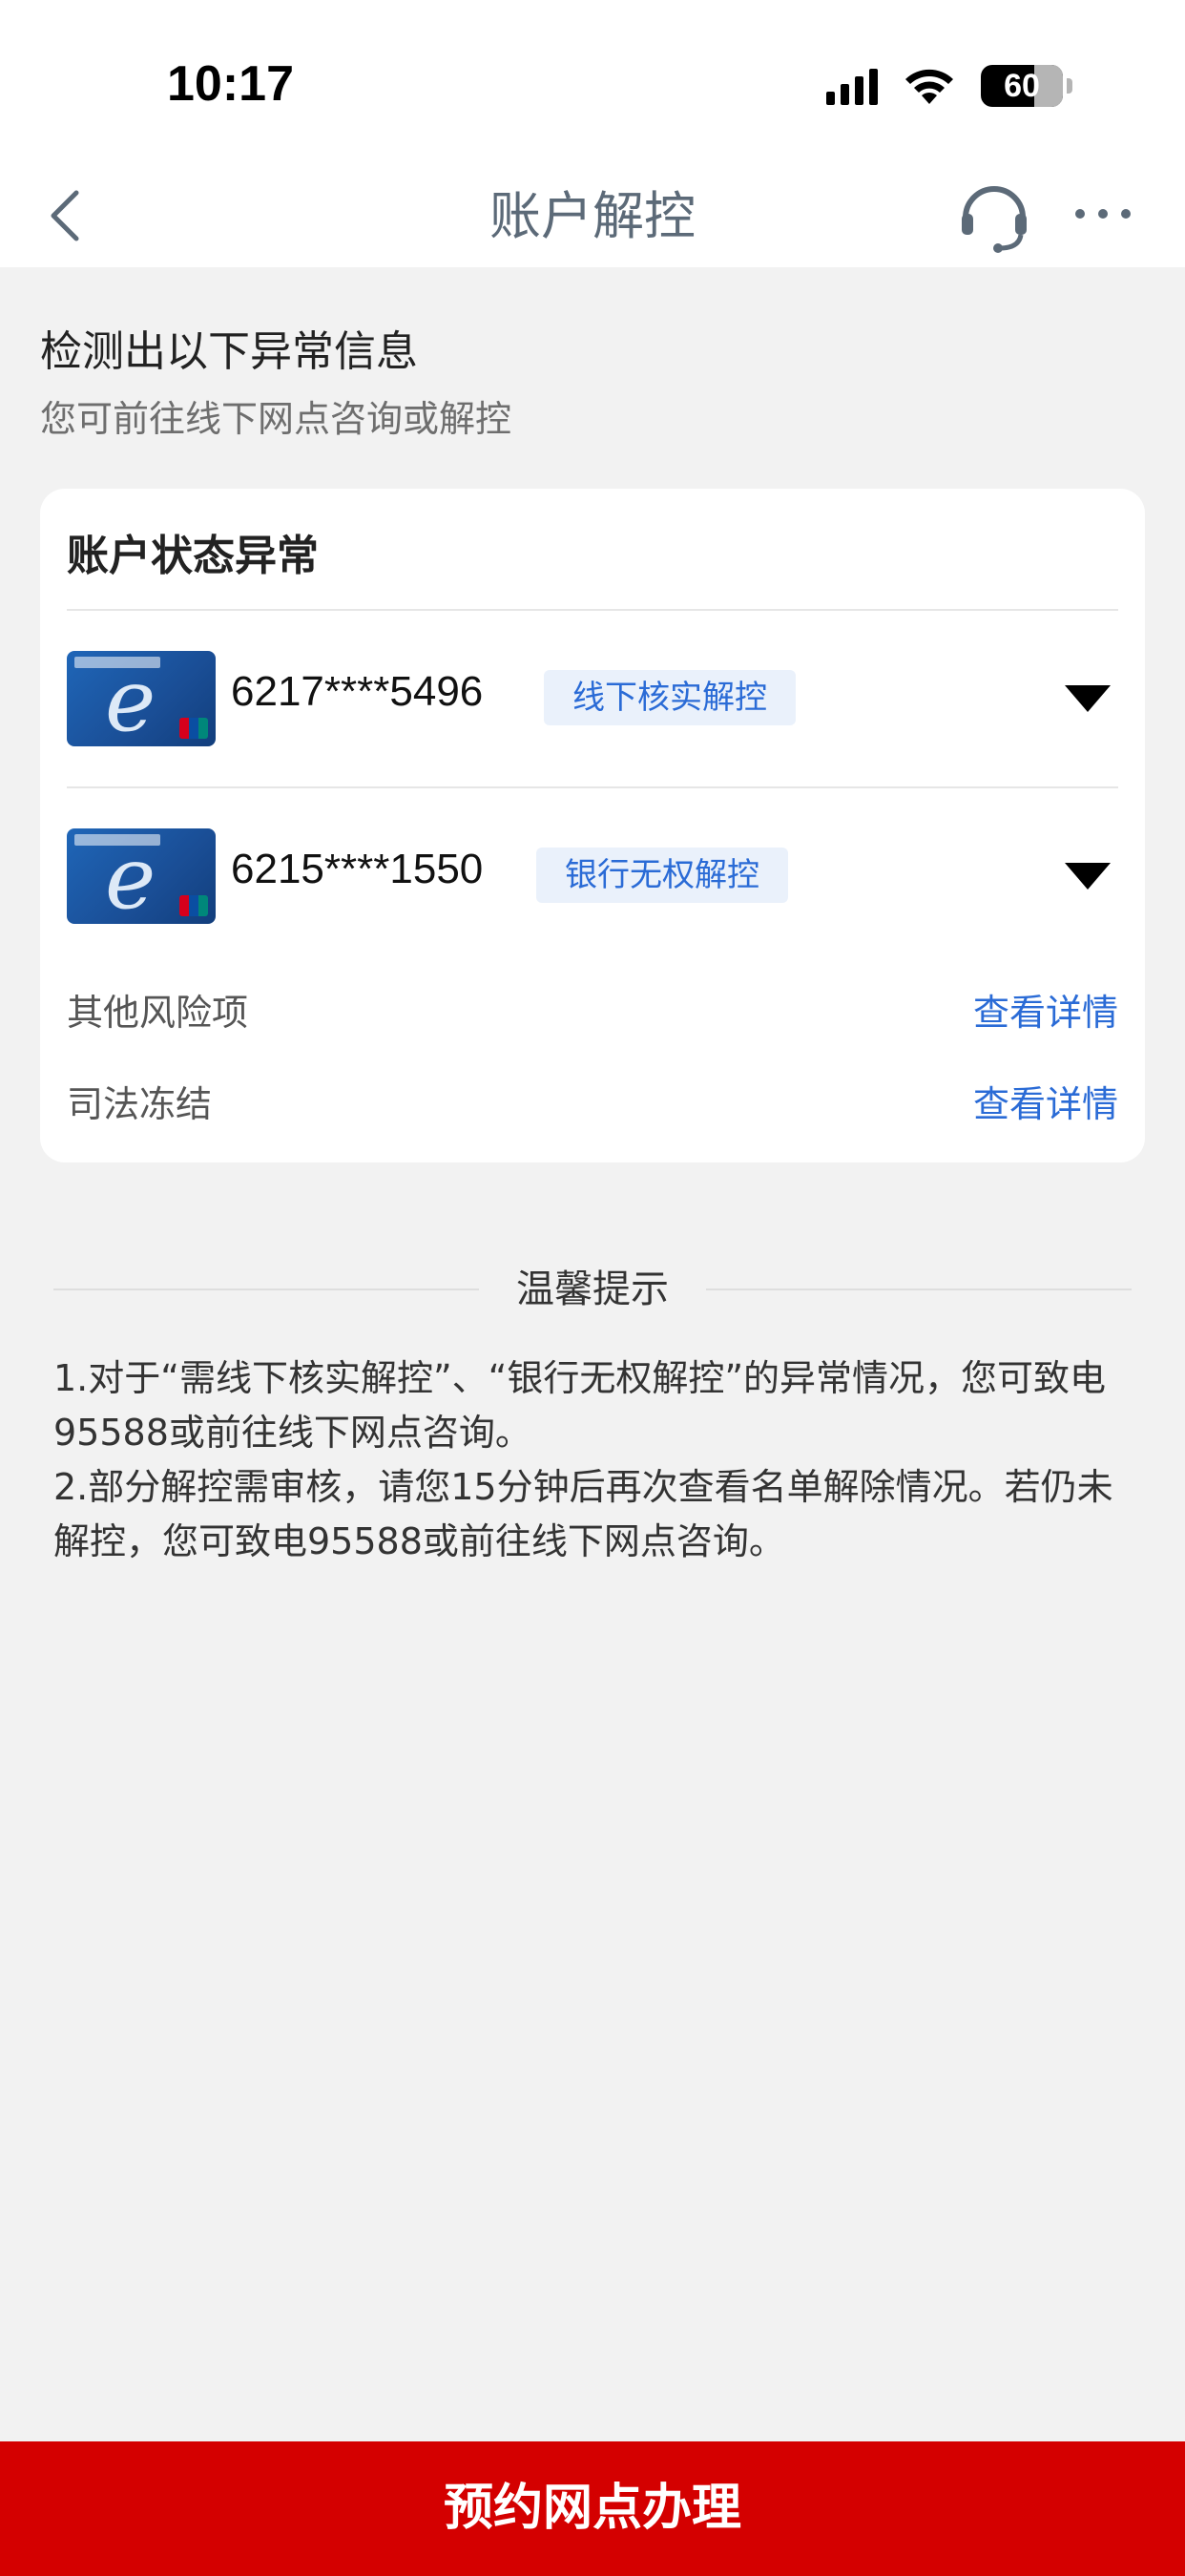  Describe the element at coordinates (276, 419) in the screenshot. I see `detect-subtitle: 您可前往线下网点咨询或解控` at that location.